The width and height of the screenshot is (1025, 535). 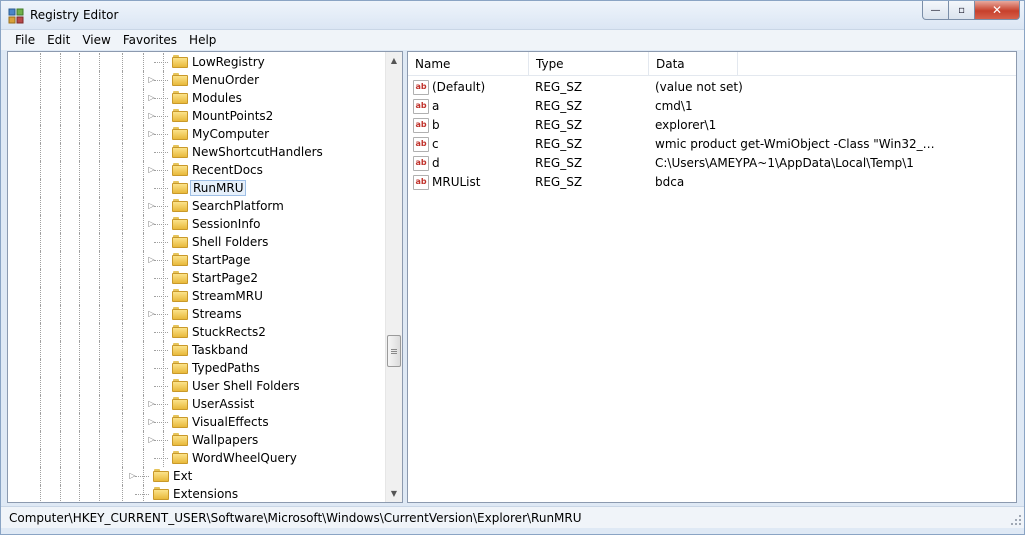 What do you see at coordinates (394, 493) in the screenshot?
I see `scroll-down-arrow-icon: ▼` at bounding box center [394, 493].